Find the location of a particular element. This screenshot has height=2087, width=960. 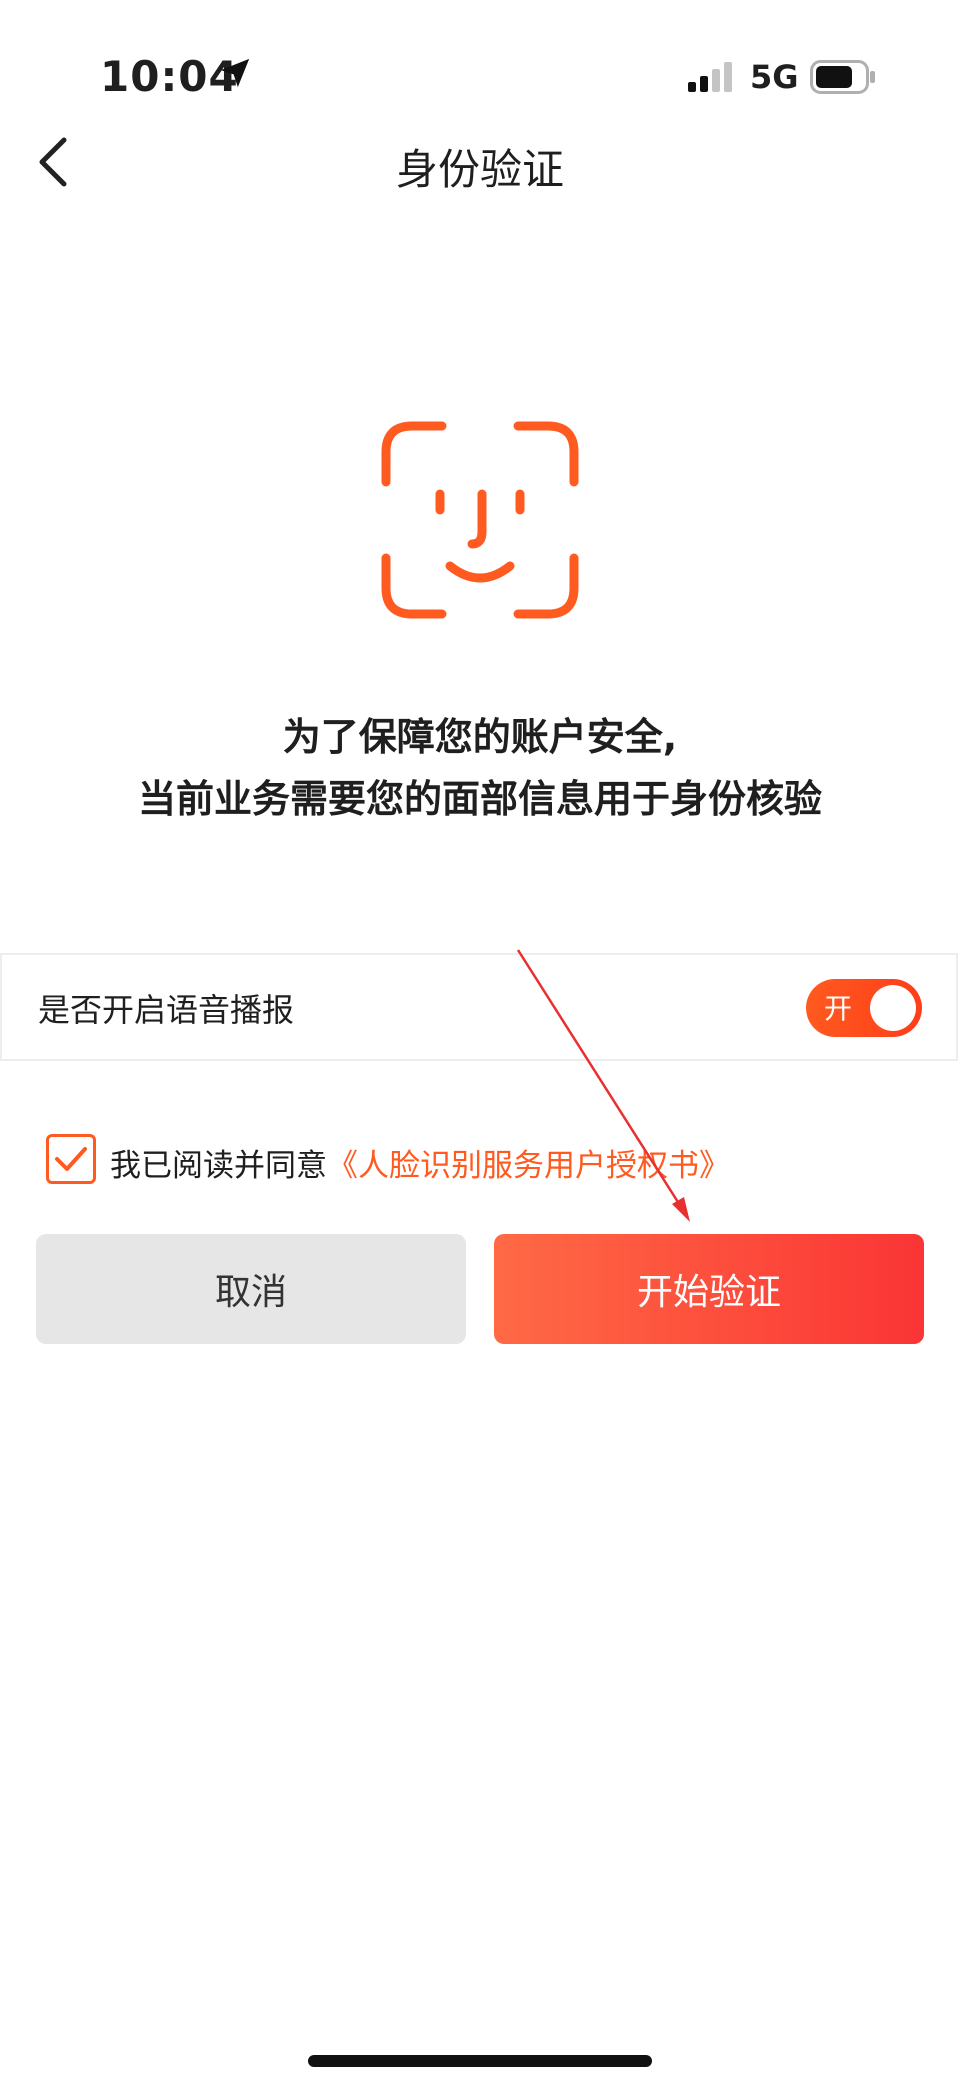

voice-broadcast-row: 是否开启语音播报 开 is located at coordinates (479, 1007).